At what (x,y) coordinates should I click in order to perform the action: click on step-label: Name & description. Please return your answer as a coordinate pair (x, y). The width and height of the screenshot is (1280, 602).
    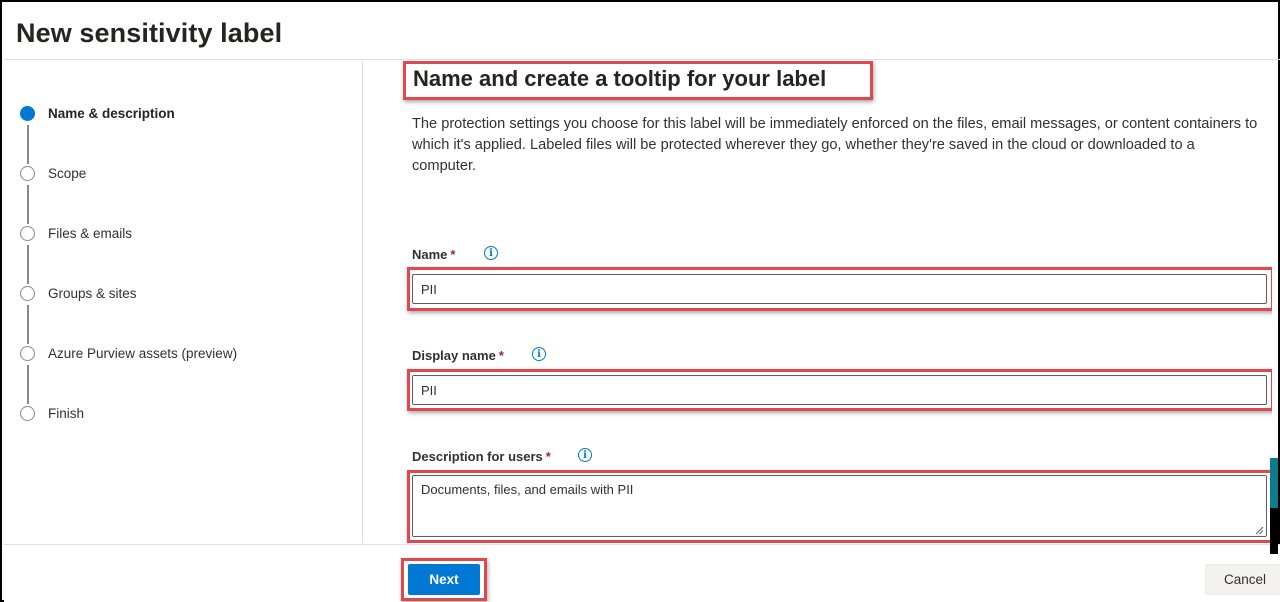
    Looking at the image, I should click on (111, 113).